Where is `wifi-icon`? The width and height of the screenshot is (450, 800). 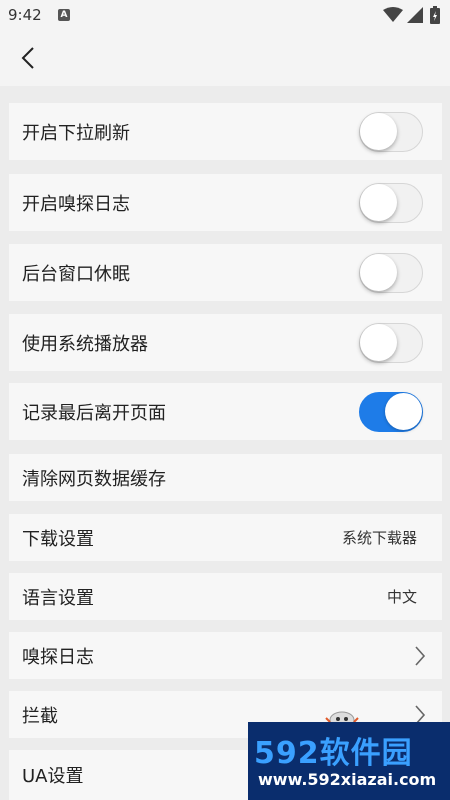
wifi-icon is located at coordinates (393, 14).